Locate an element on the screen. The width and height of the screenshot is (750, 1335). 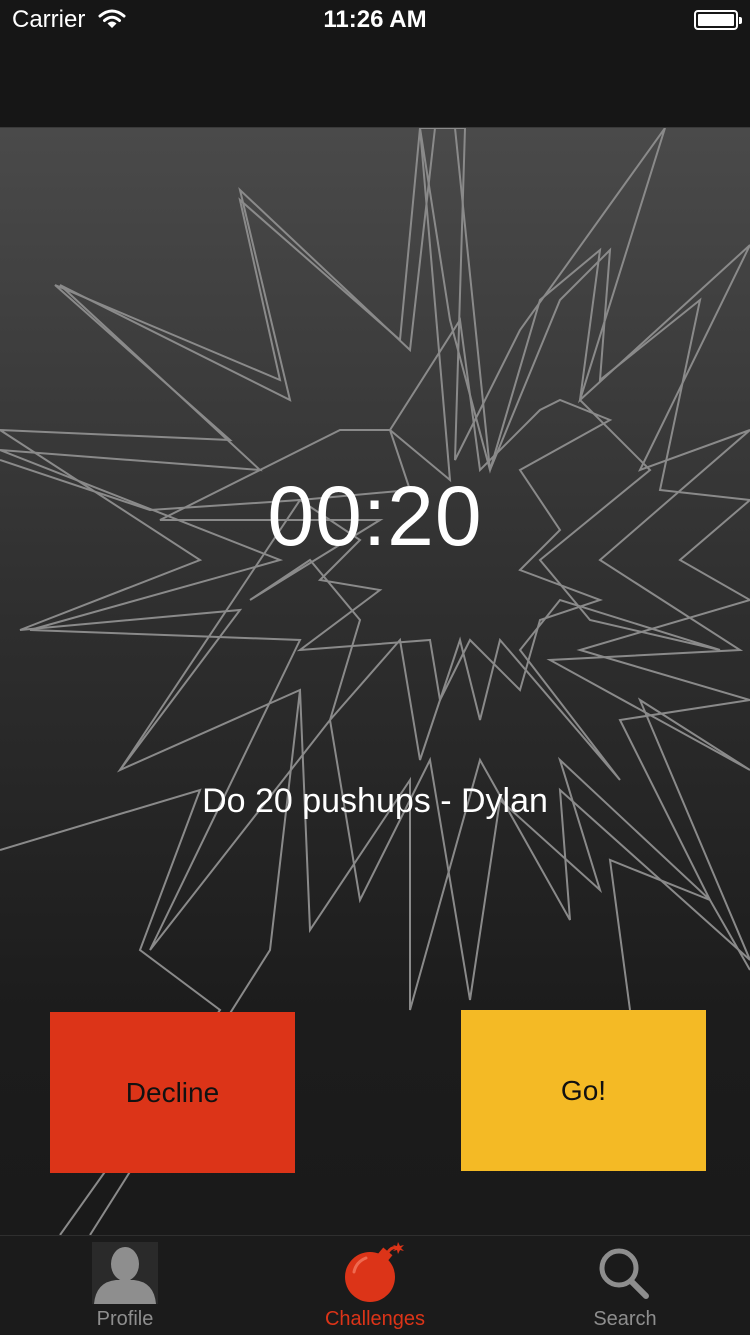
tab-label: Challenges is located at coordinates (375, 1319).